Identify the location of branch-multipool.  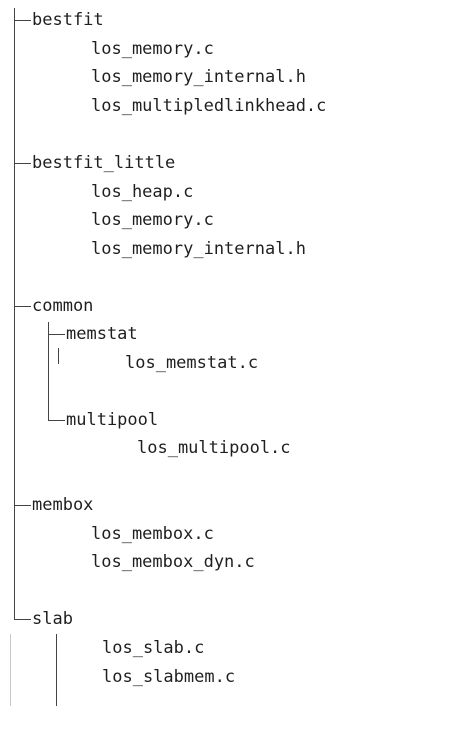
(56, 420).